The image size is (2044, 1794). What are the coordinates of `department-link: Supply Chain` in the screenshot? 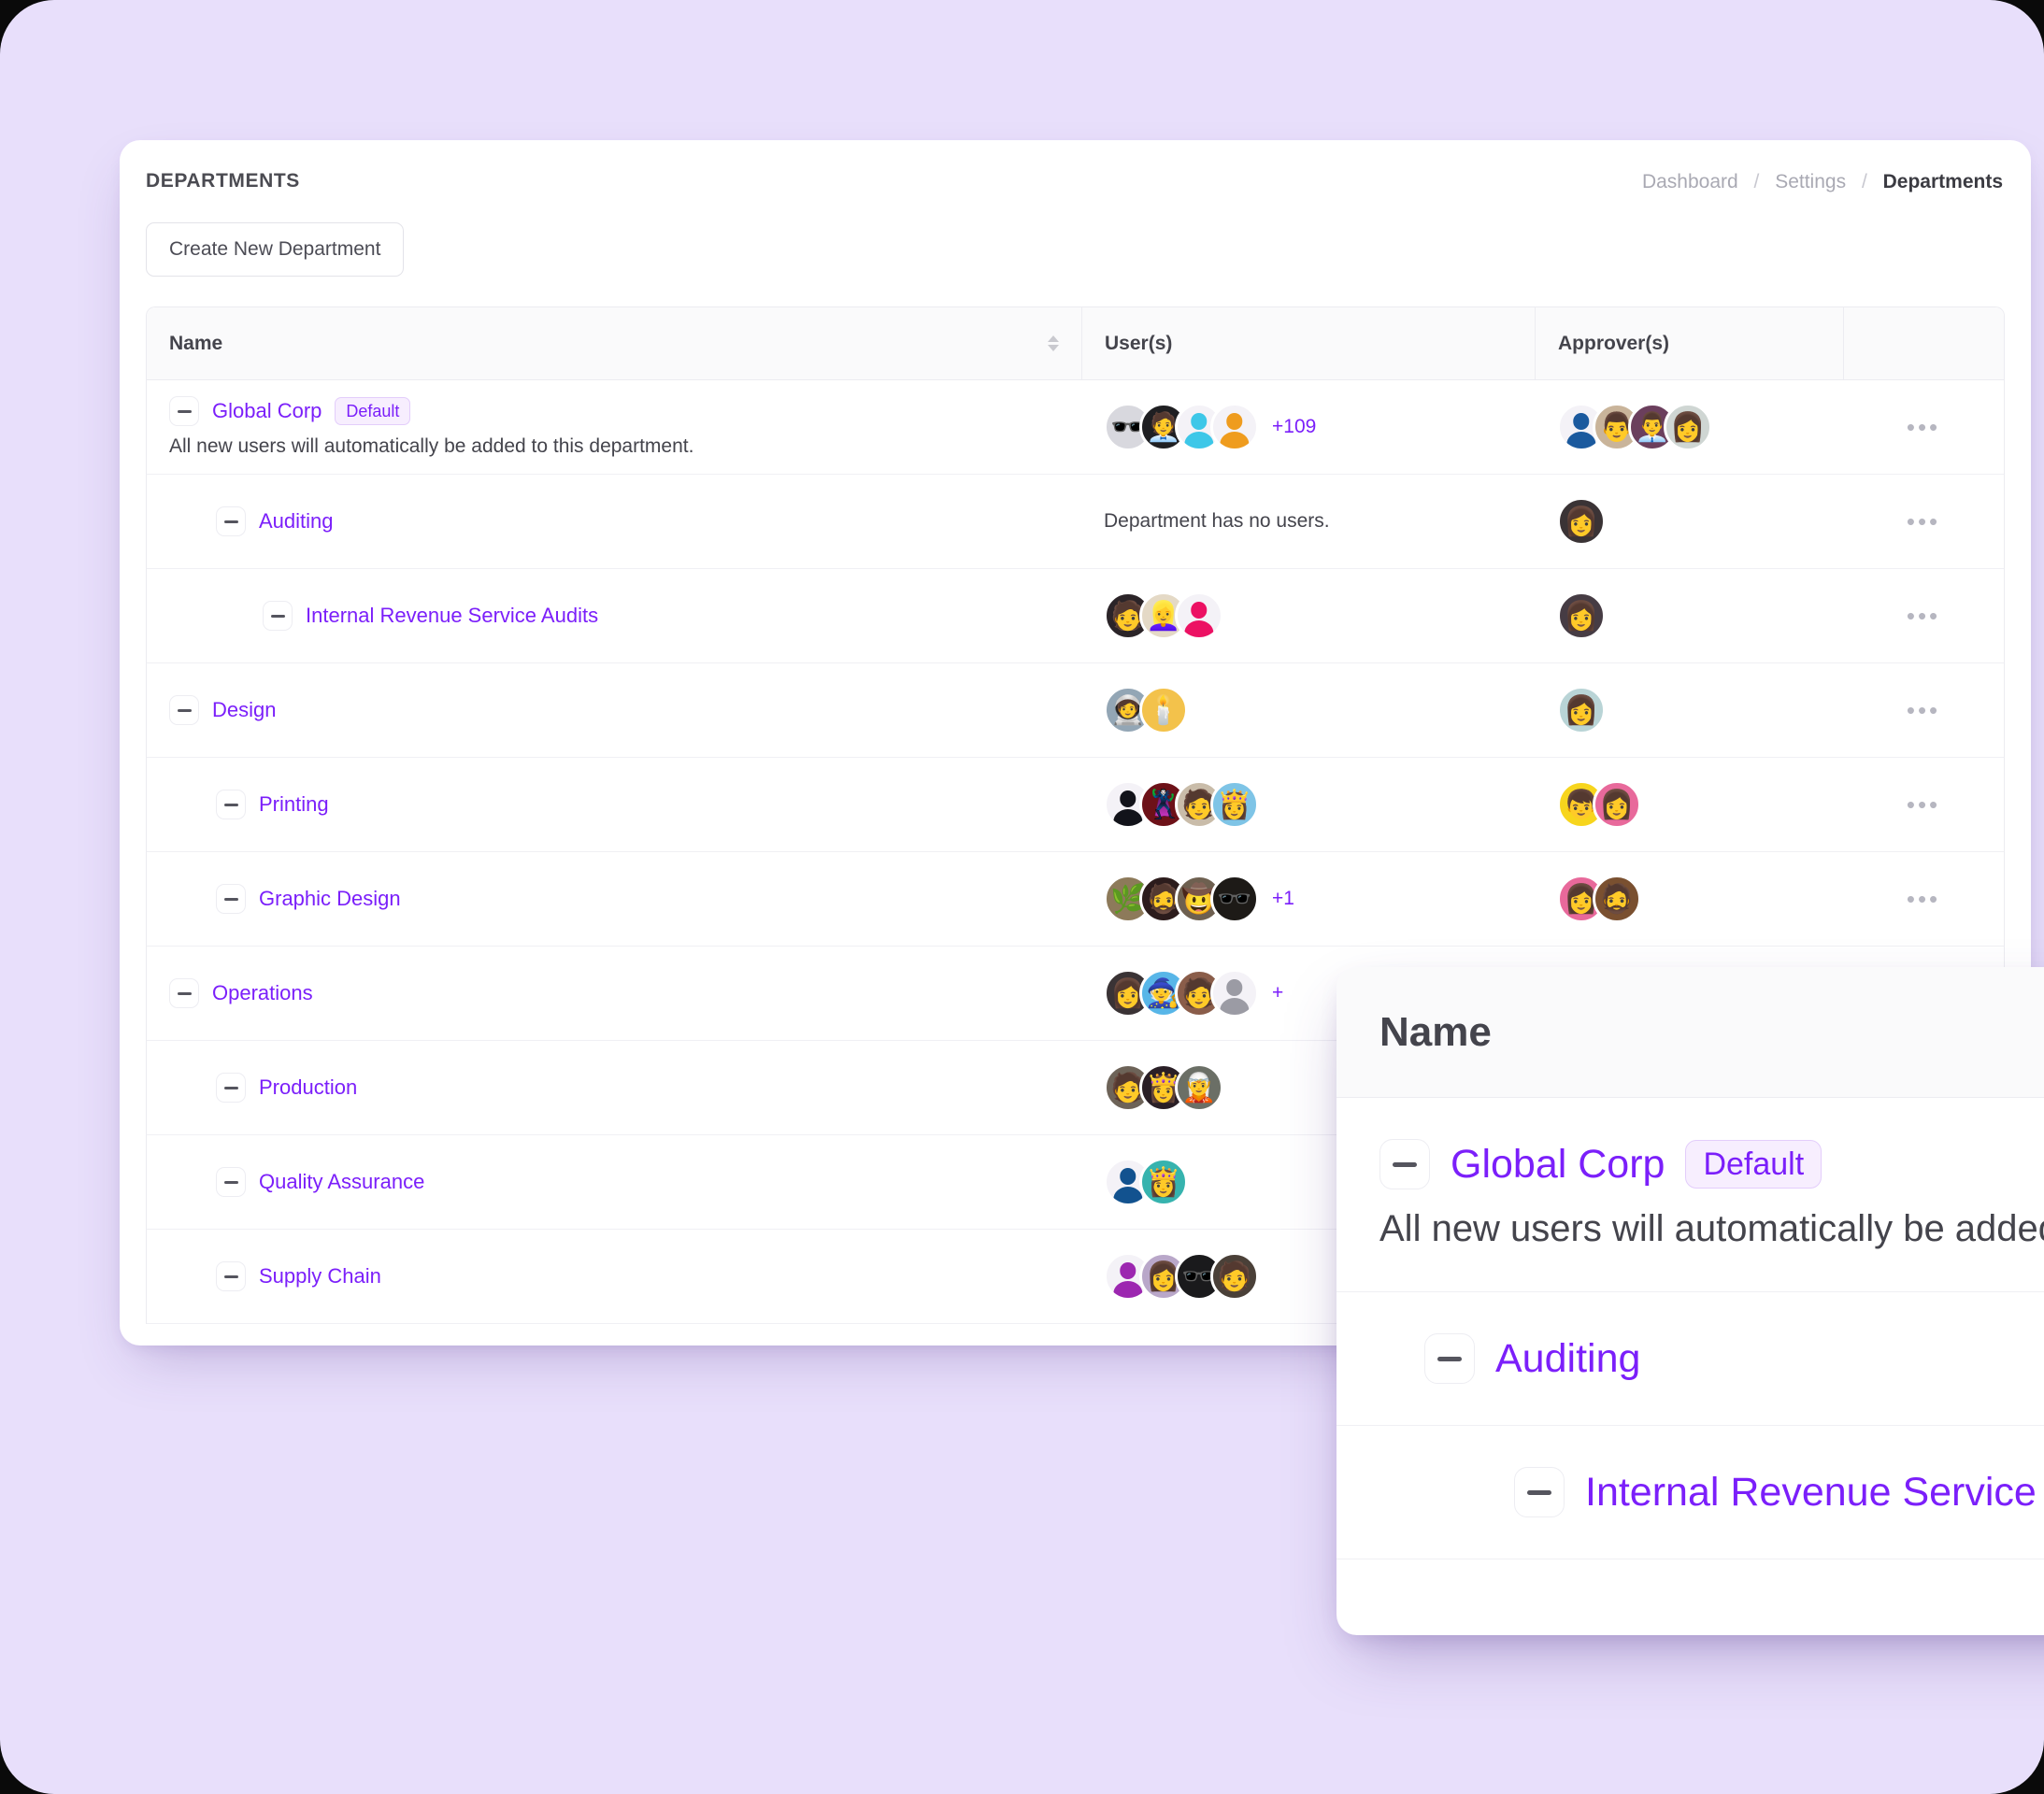 It's located at (320, 1276).